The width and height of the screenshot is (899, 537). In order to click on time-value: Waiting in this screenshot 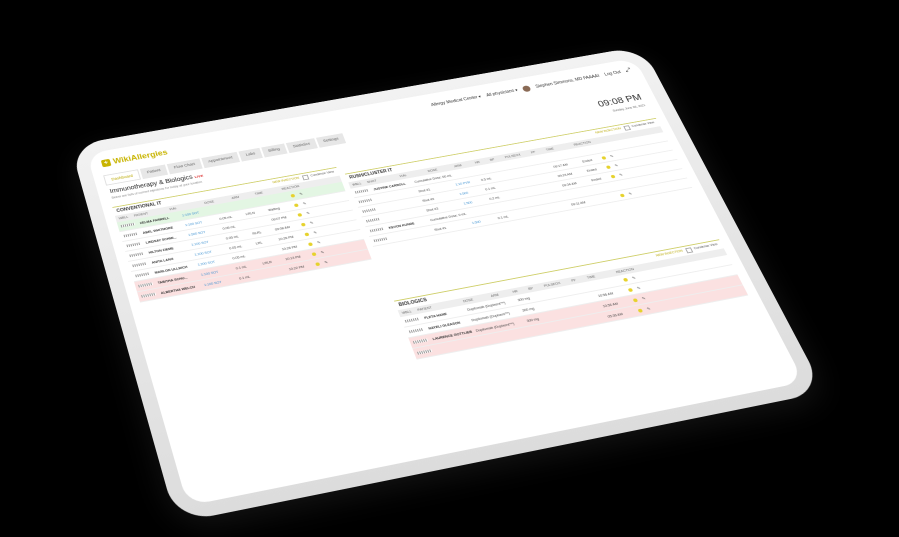, I will do `click(274, 209)`.